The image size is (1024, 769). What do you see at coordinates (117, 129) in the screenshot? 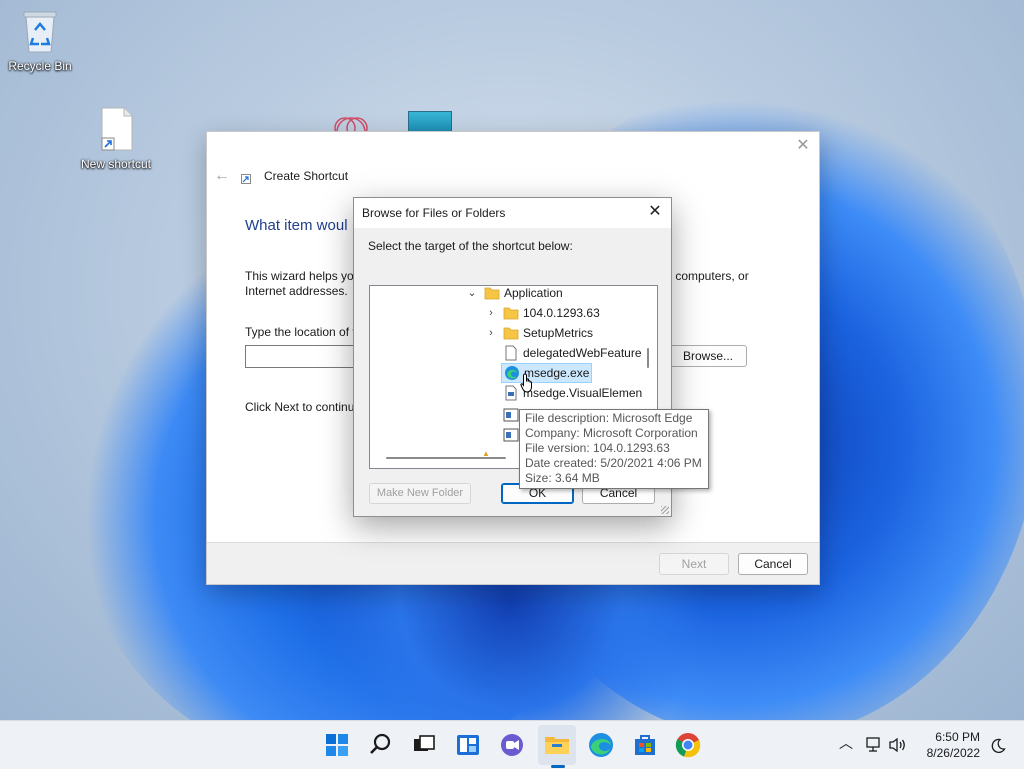
I see `shortcut-file-icon` at bounding box center [117, 129].